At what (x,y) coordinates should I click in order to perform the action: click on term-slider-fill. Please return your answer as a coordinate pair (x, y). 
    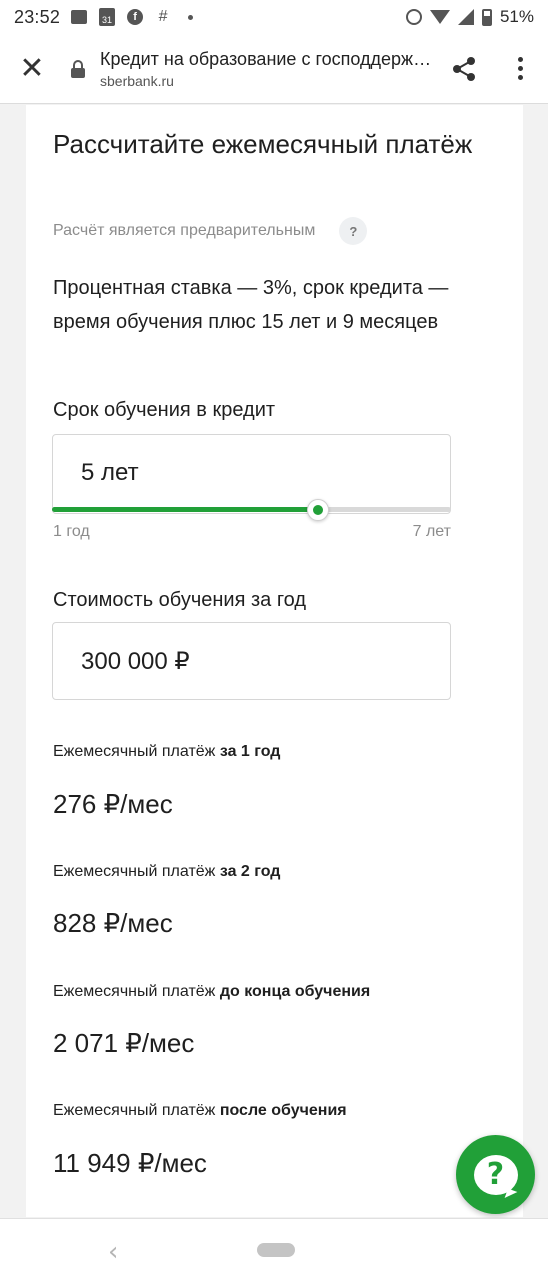
    Looking at the image, I should click on (185, 509).